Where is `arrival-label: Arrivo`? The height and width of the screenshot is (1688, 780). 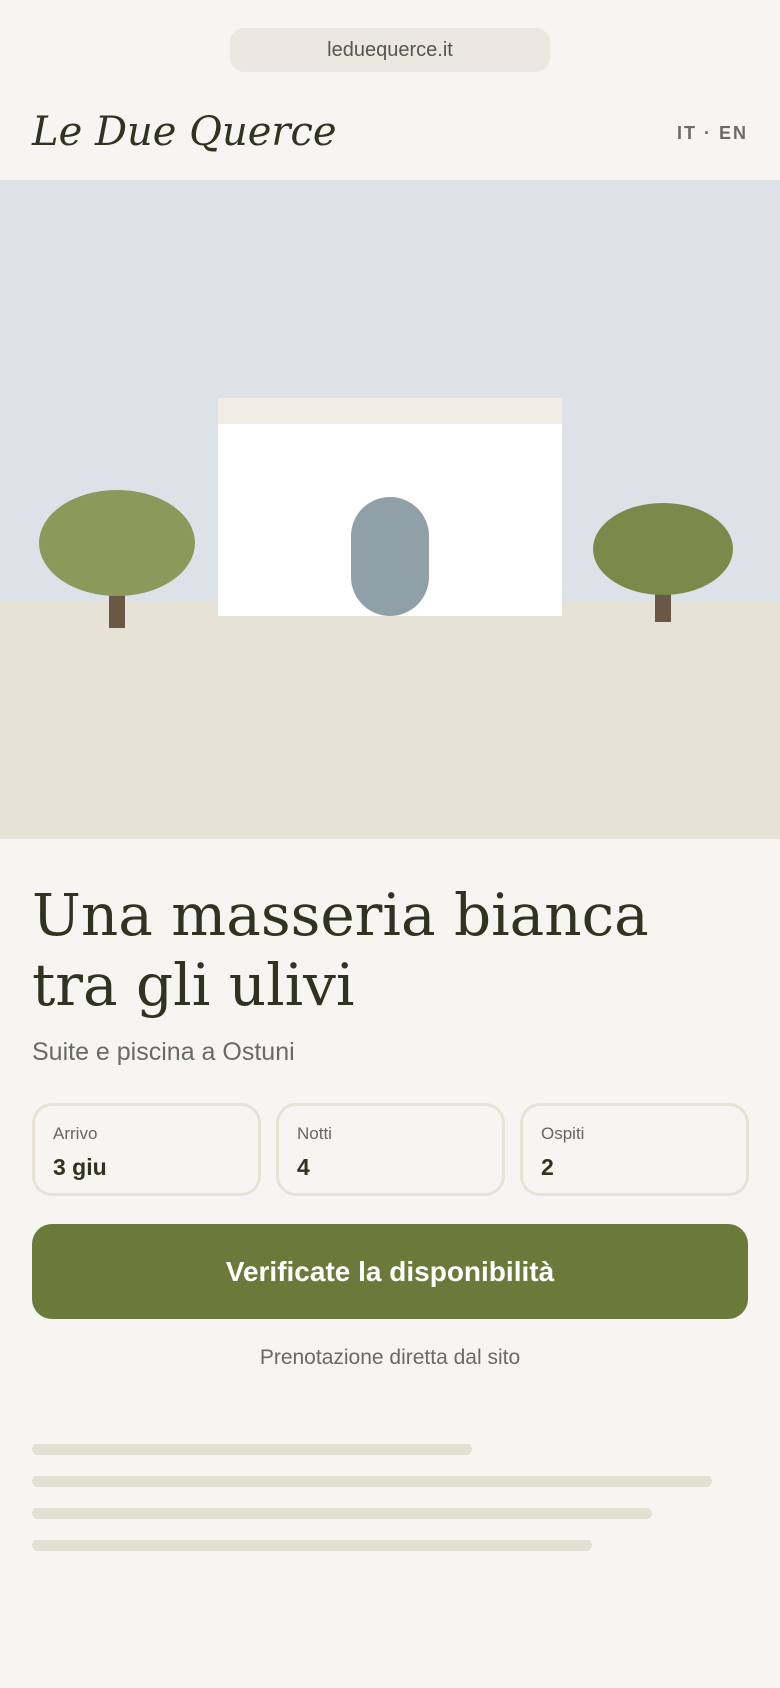
arrival-label: Arrivo is located at coordinates (75, 1133).